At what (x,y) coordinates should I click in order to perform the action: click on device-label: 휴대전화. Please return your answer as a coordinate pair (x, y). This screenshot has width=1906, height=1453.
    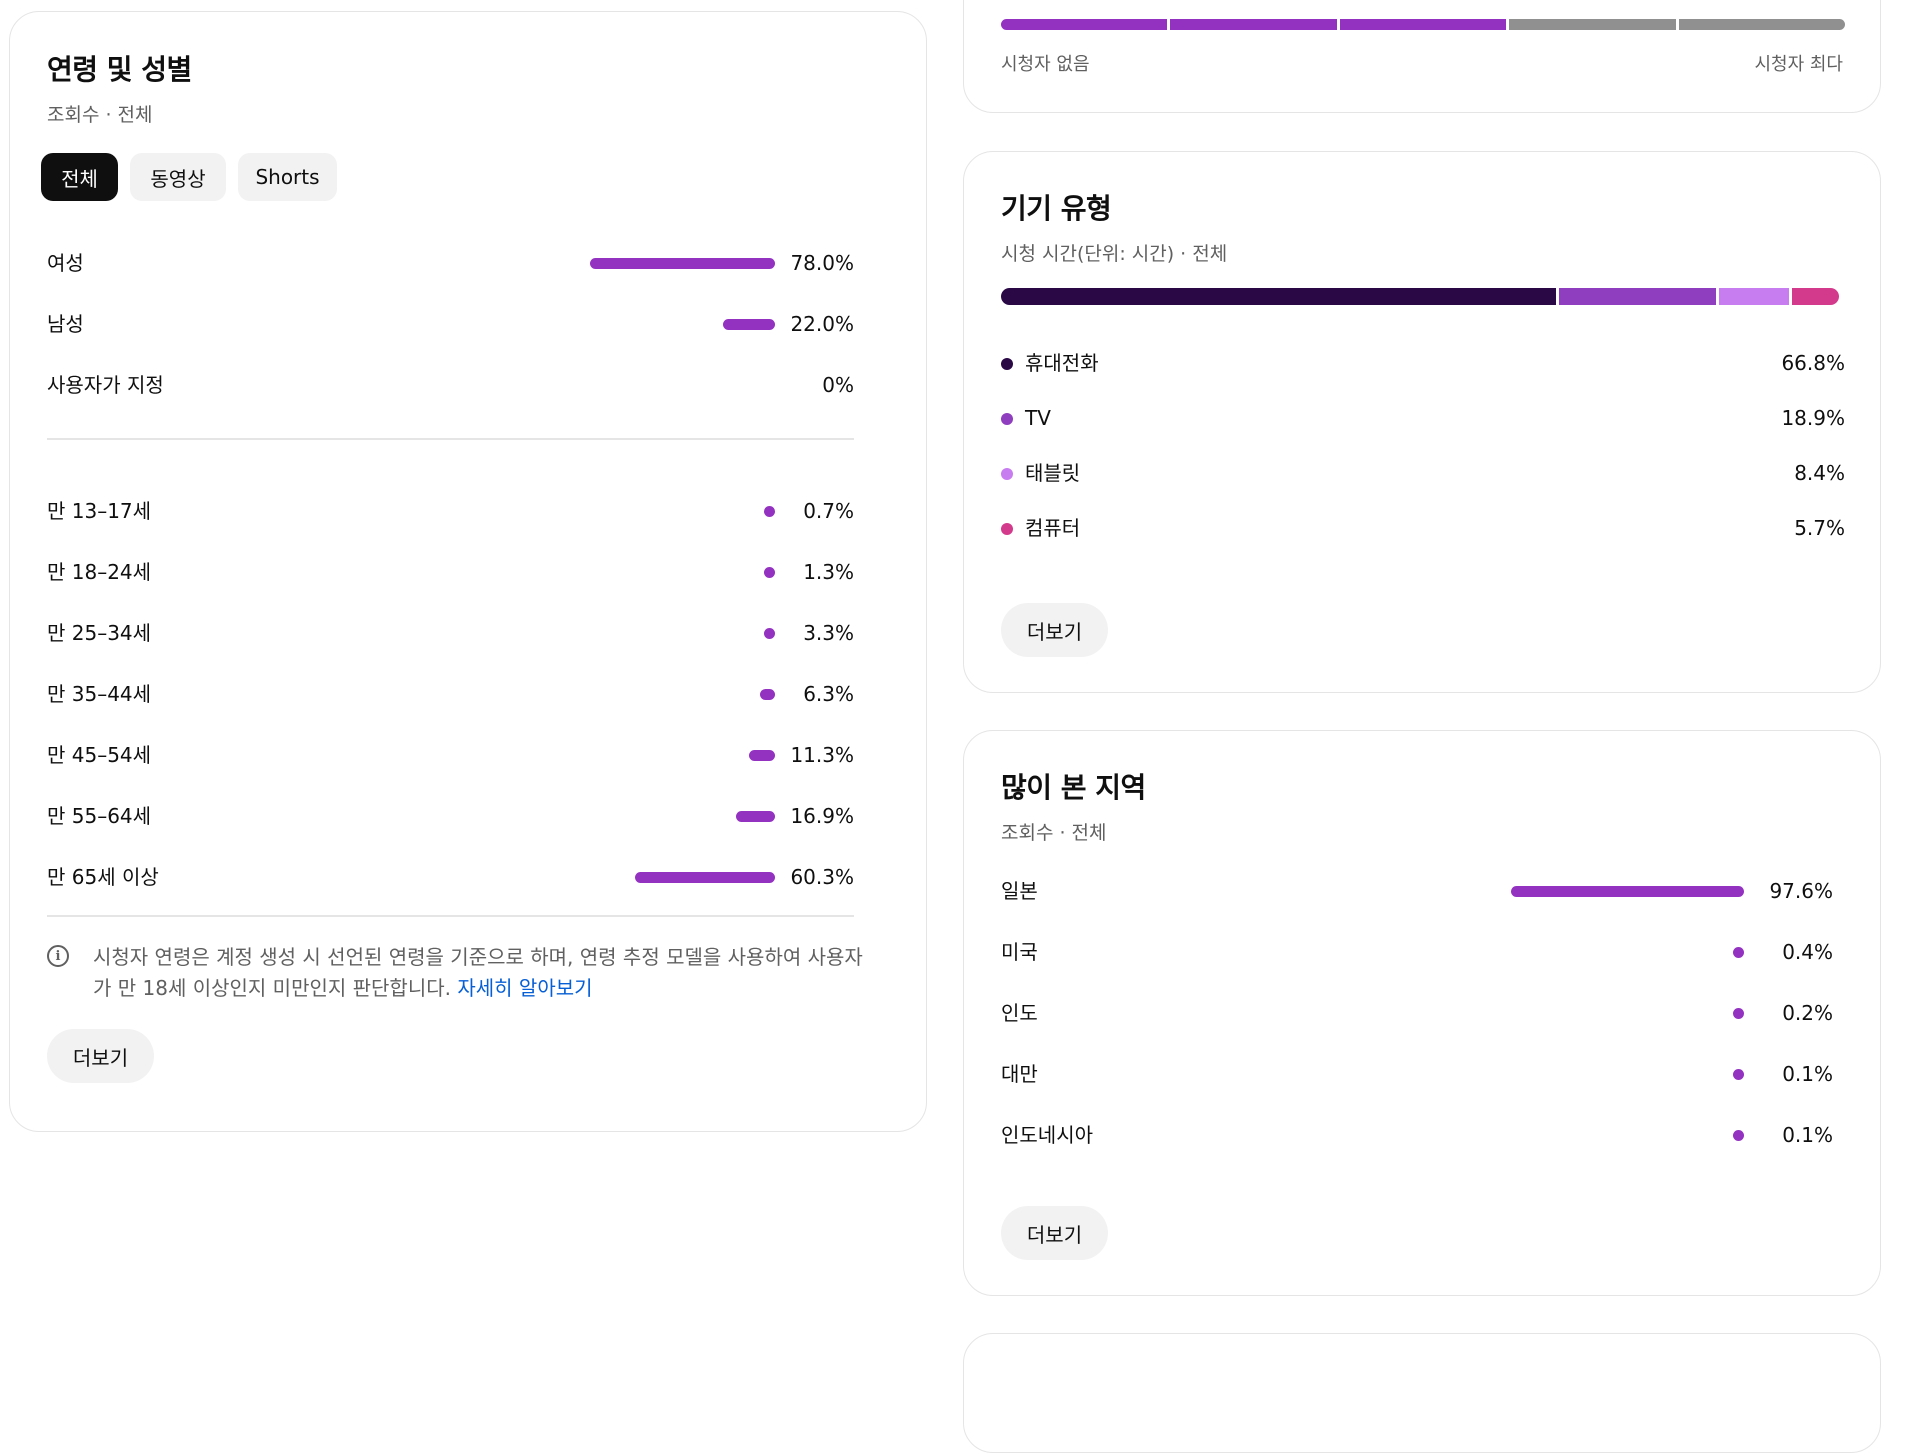
    Looking at the image, I should click on (1062, 363).